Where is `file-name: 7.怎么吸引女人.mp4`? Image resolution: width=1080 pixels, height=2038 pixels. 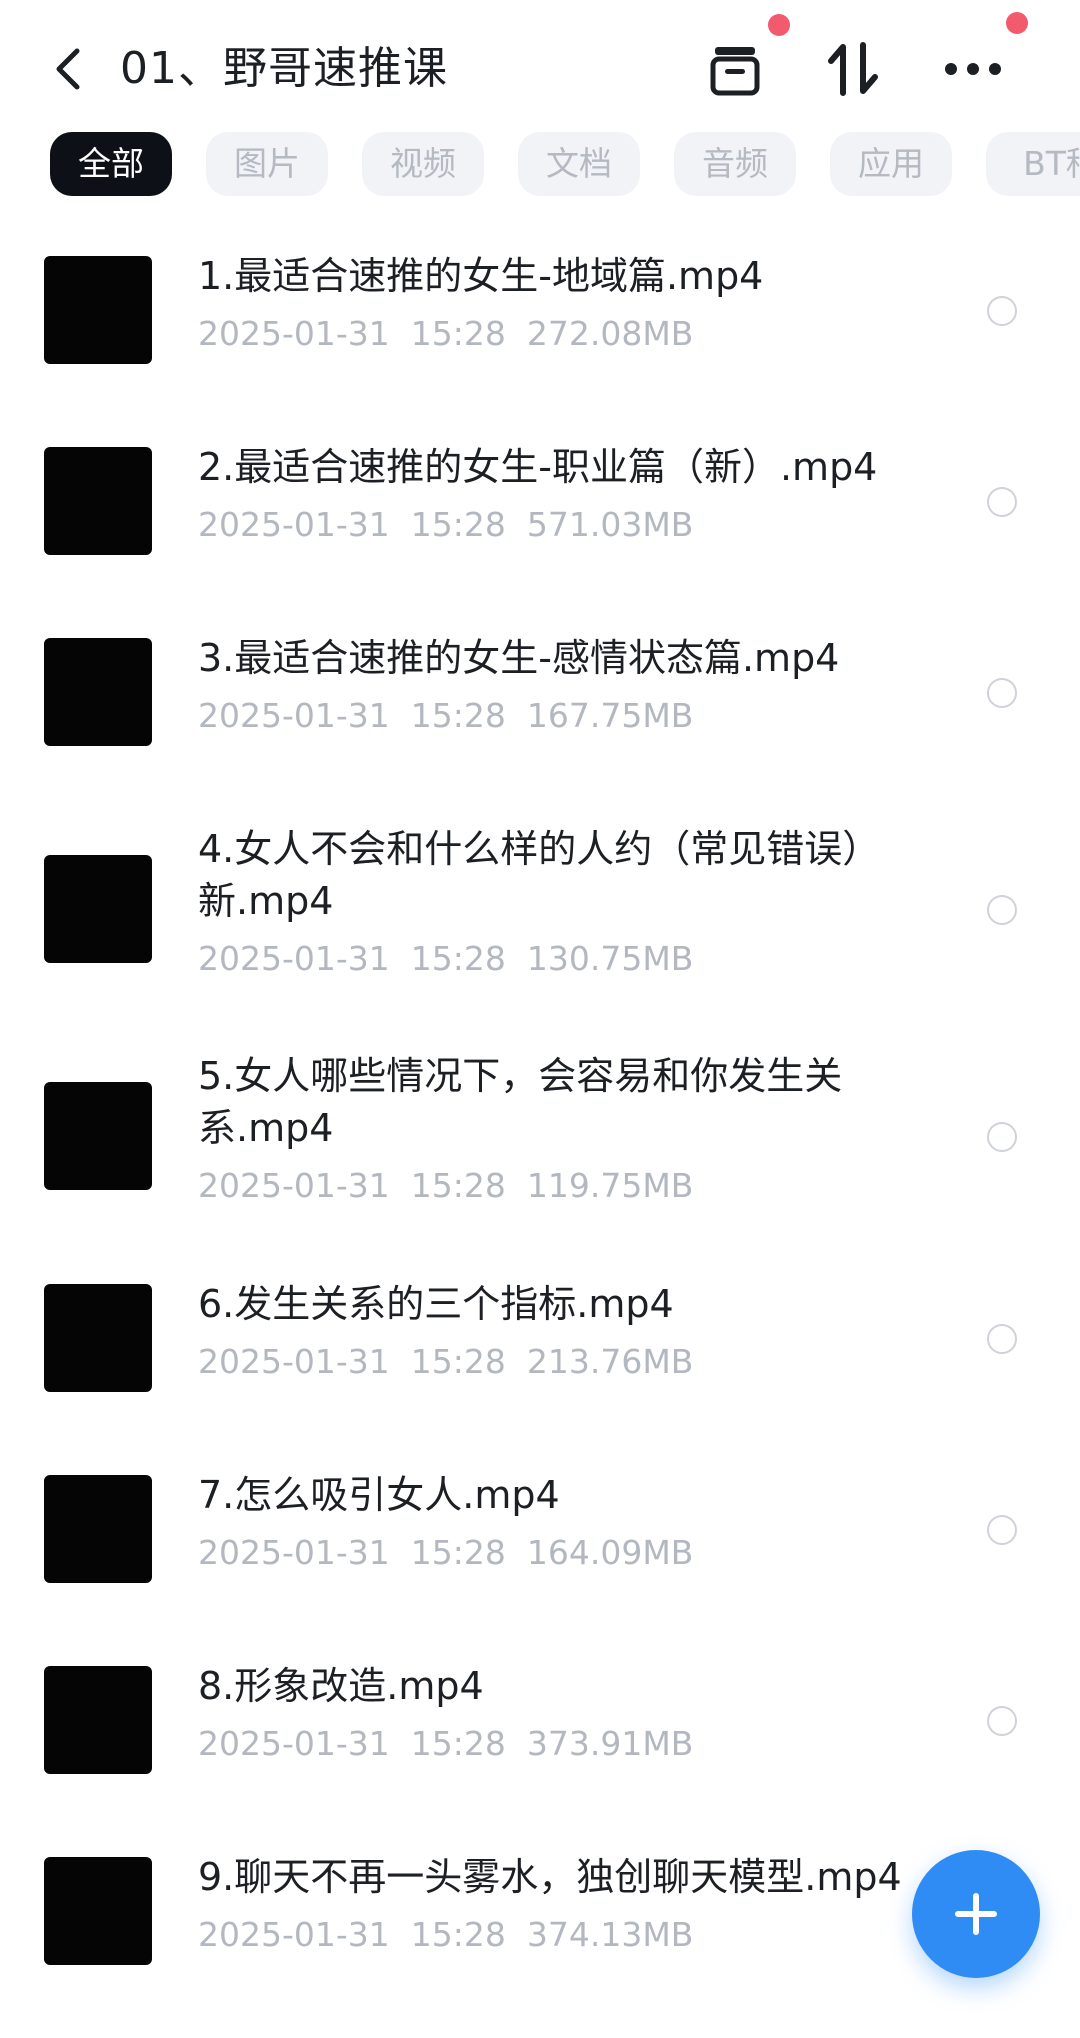 file-name: 7.怎么吸引女人.mp4 is located at coordinates (379, 1495).